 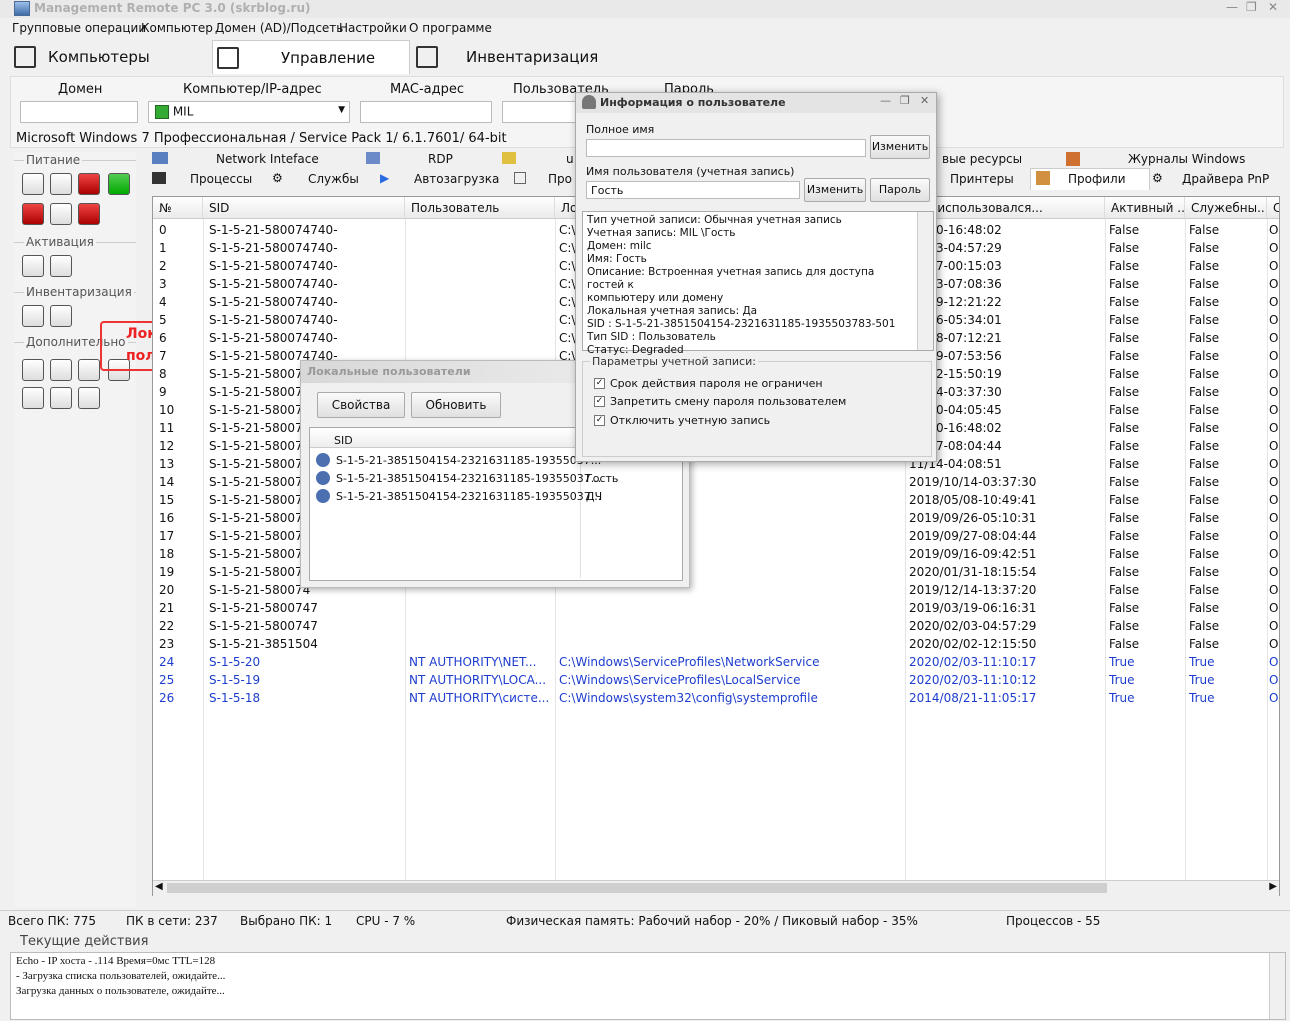 What do you see at coordinates (167, 500) in the screenshot?
I see `table-cell: 15` at bounding box center [167, 500].